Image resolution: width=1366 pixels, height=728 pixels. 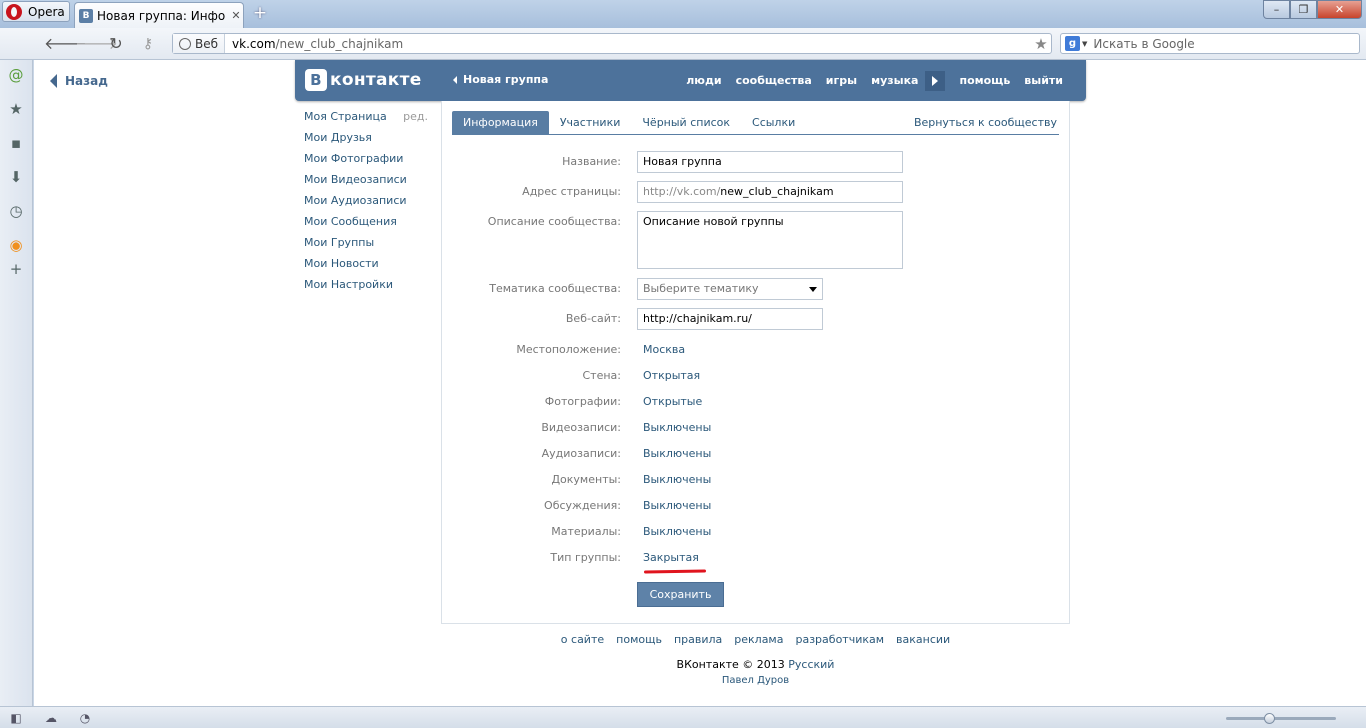 What do you see at coordinates (841, 80) in the screenshot?
I see `nav-games: игры` at bounding box center [841, 80].